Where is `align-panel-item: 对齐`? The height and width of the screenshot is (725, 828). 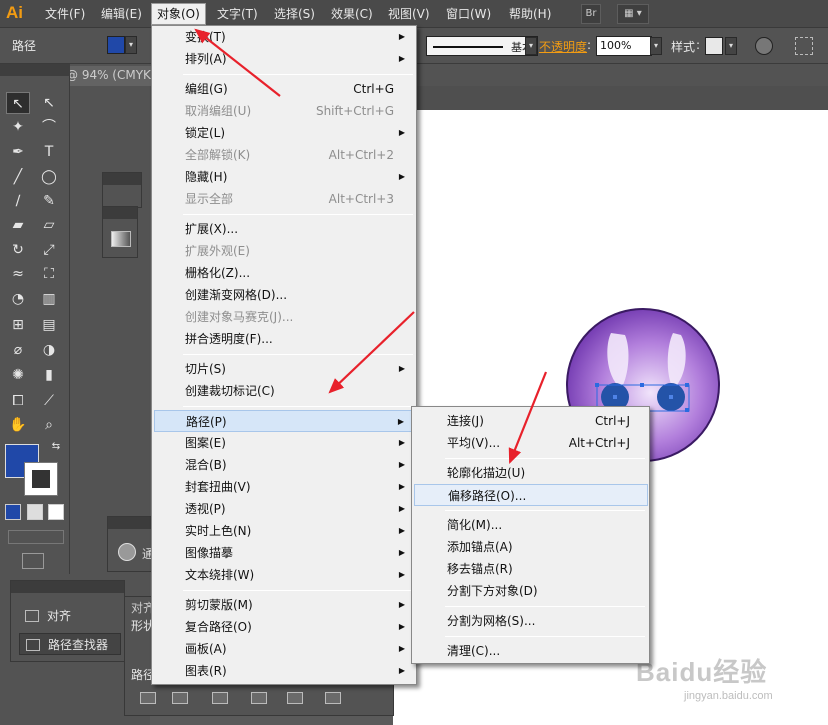 align-panel-item: 对齐 is located at coordinates (70, 616).